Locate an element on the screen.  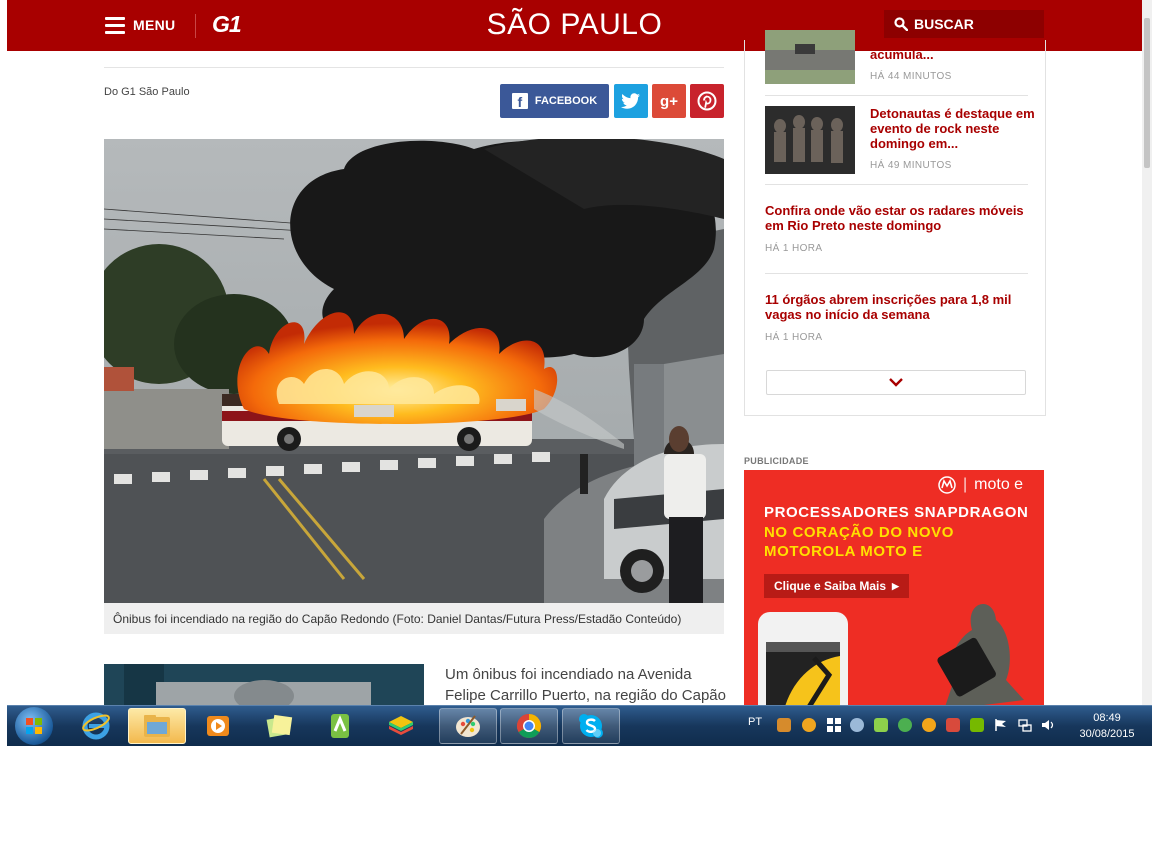
taskbar-internet-explorer is located at coordinates (96, 726).